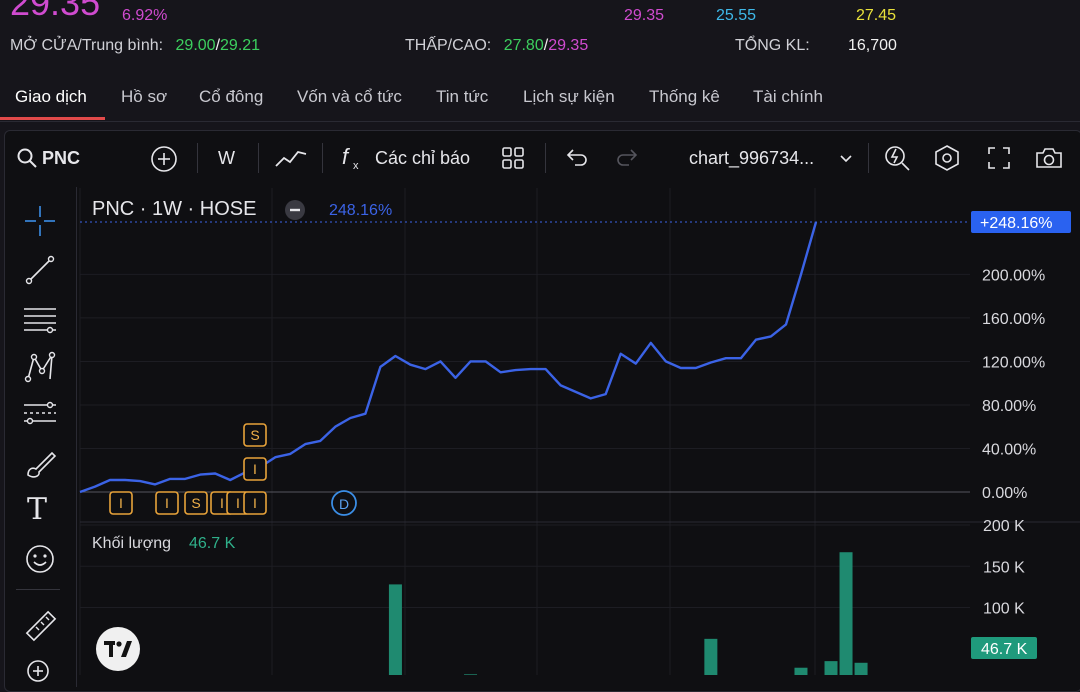  Describe the element at coordinates (40, 559) in the screenshot. I see `emoji-icon` at that location.